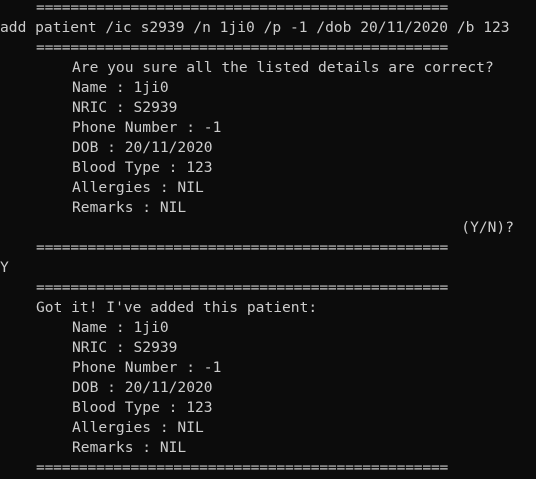 The width and height of the screenshot is (536, 479). I want to click on confirm-detail-name: Name : 1ji0, so click(120, 87).